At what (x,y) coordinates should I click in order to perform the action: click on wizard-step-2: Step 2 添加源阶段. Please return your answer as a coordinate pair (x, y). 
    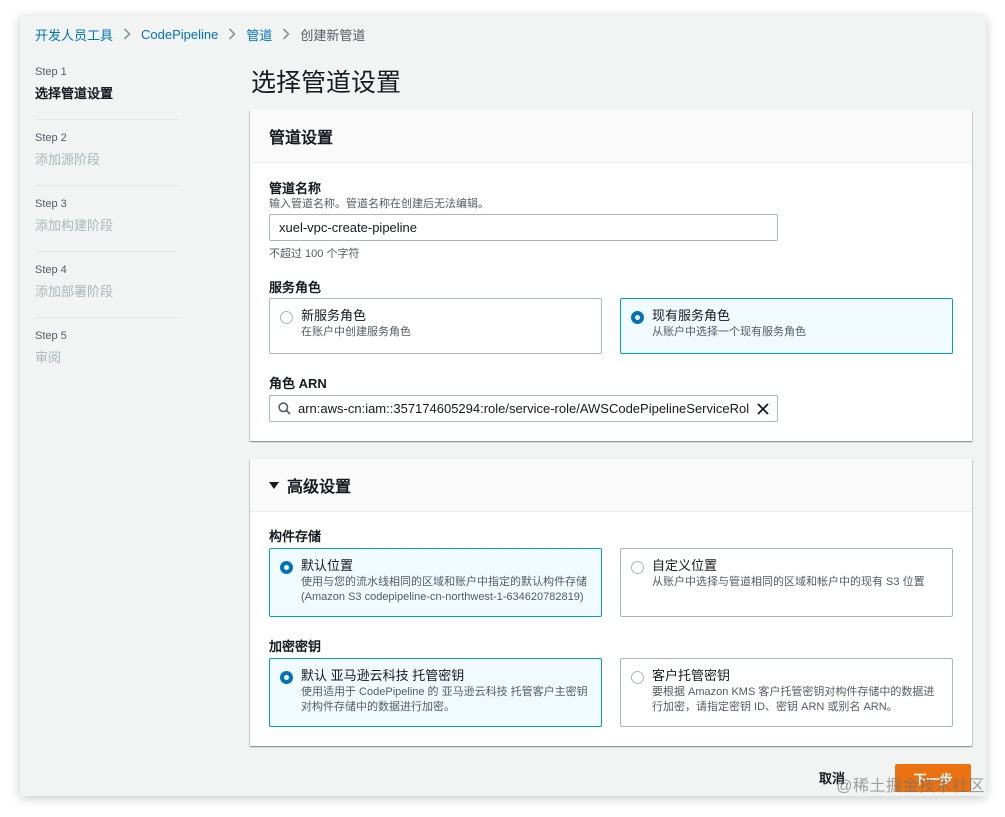
    Looking at the image, I should click on (106, 159).